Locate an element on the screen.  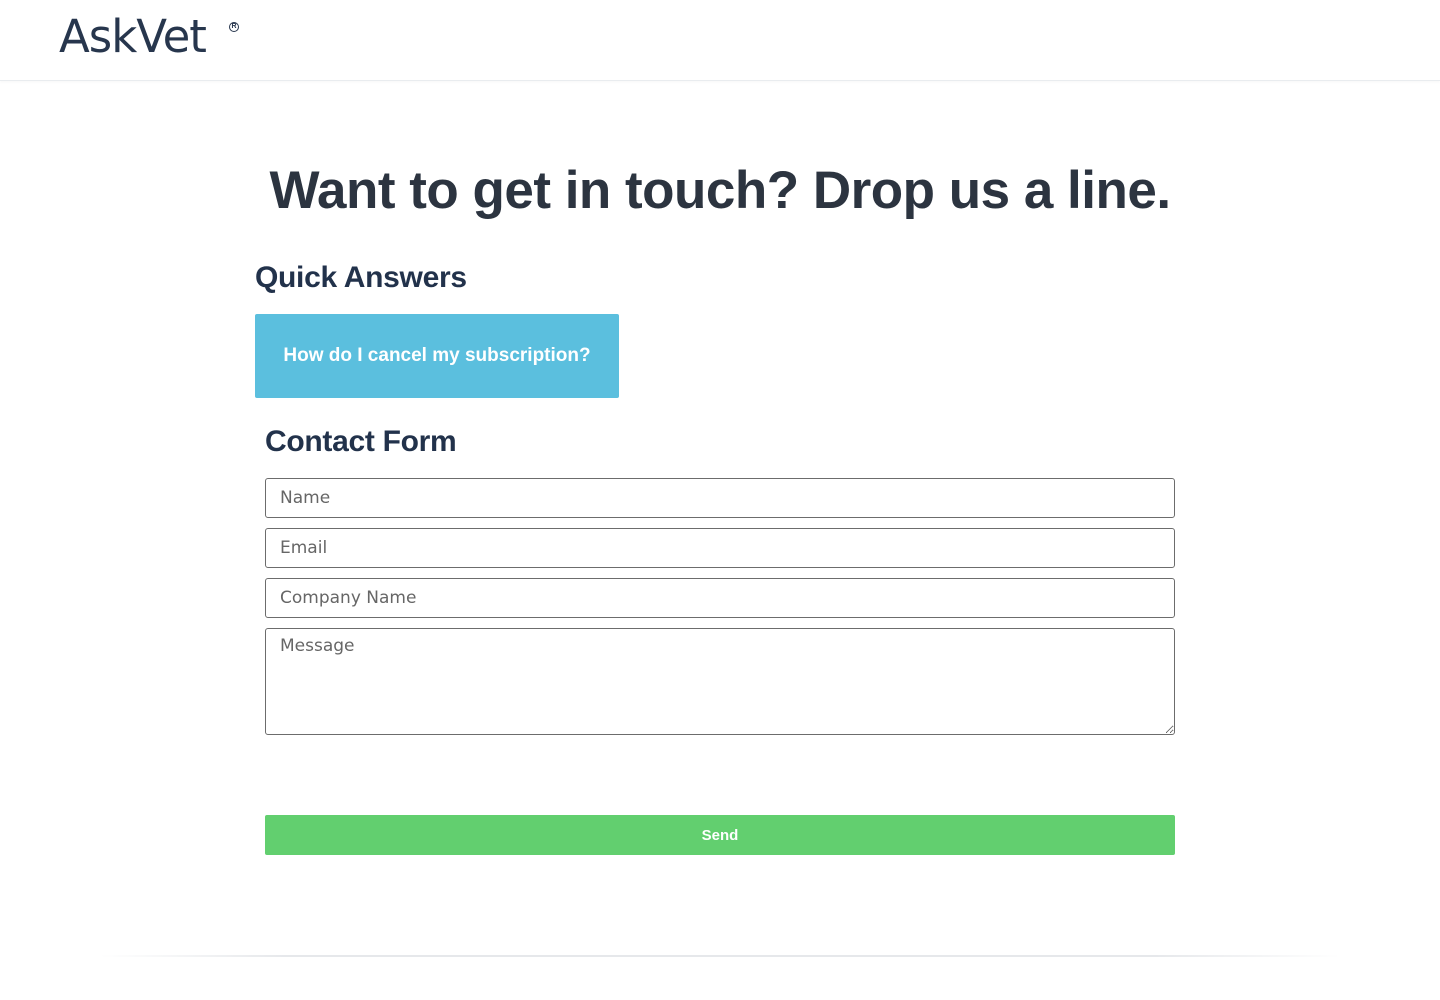
page-title: Want to get in touch? Drop us a line. is located at coordinates (720, 190).